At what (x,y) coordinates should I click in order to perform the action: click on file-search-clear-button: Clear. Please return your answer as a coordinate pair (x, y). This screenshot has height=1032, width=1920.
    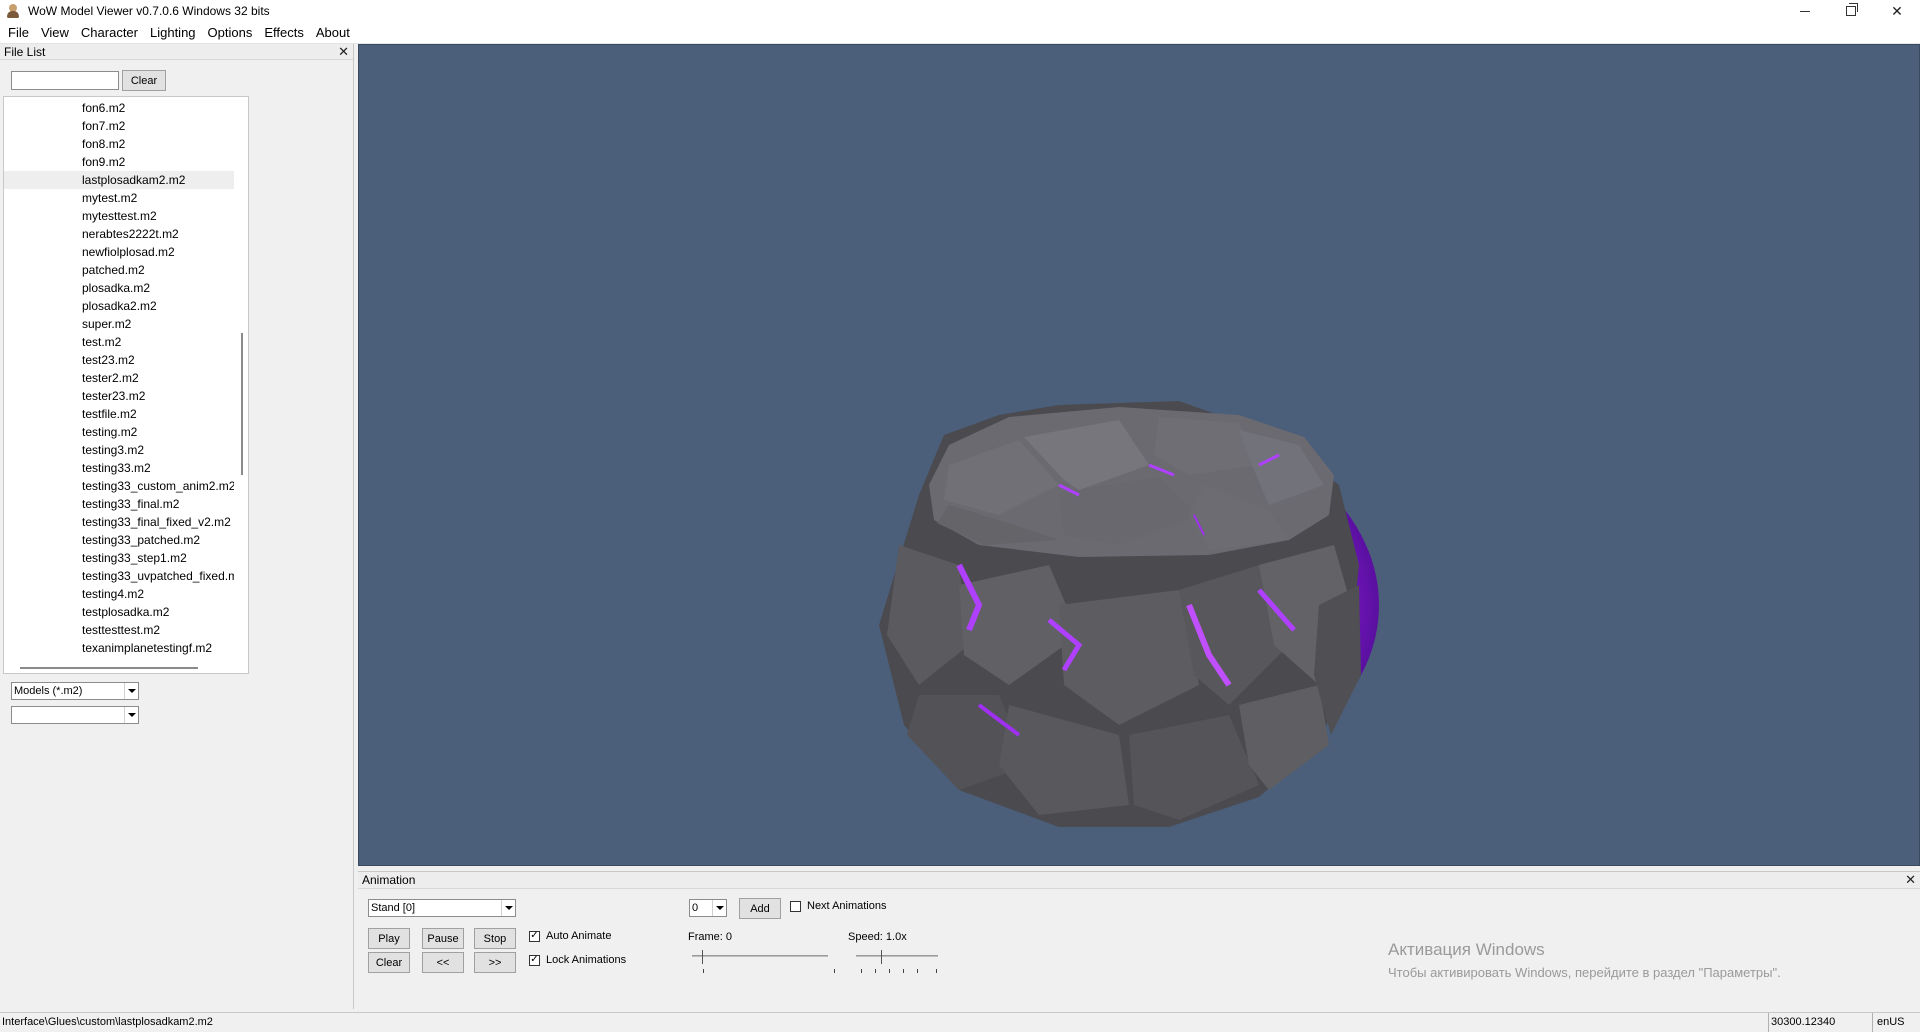
    Looking at the image, I should click on (144, 80).